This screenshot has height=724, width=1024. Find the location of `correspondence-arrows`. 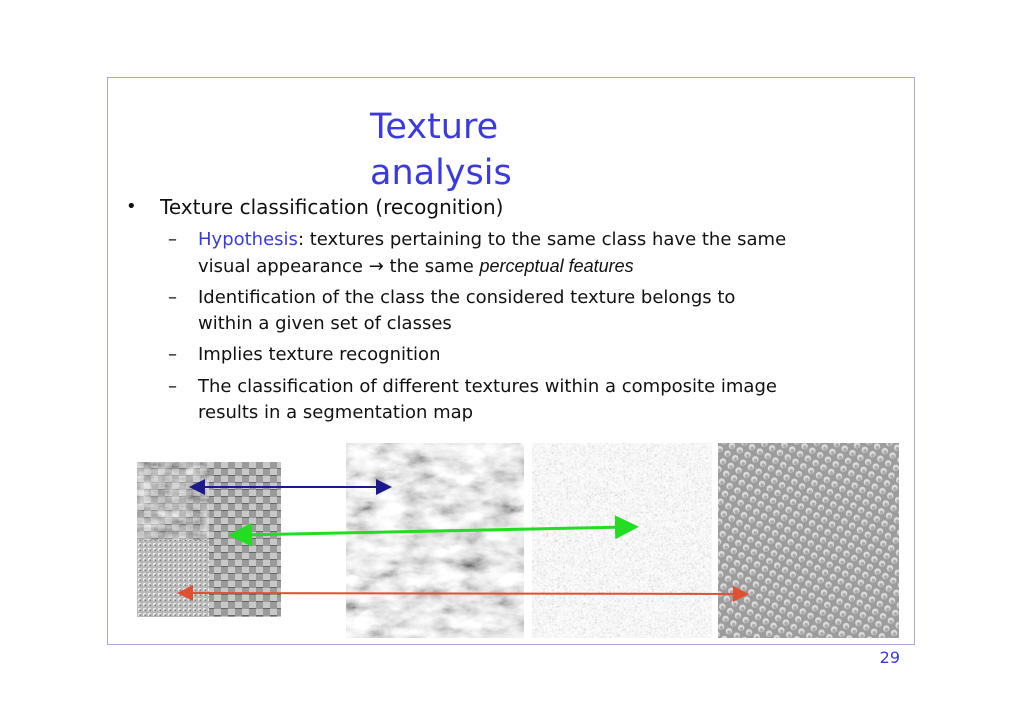

correspondence-arrows is located at coordinates (463, 540).